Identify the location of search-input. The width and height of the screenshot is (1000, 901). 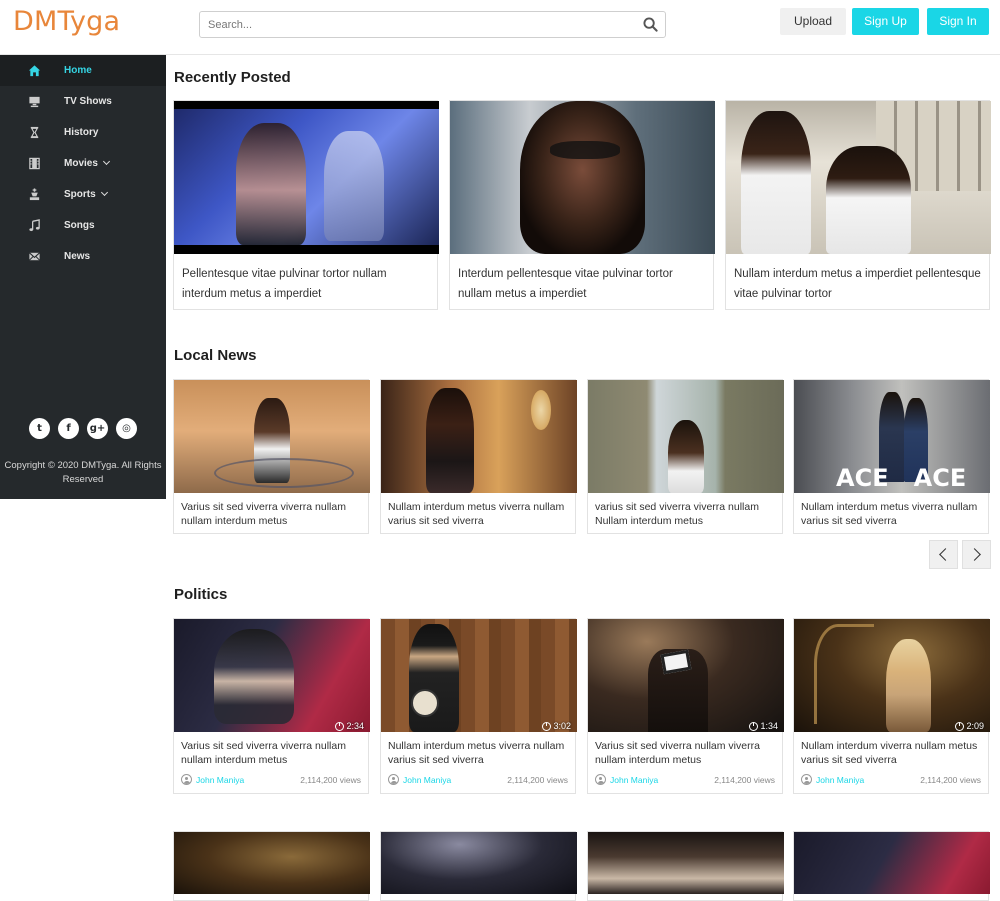
(415, 24).